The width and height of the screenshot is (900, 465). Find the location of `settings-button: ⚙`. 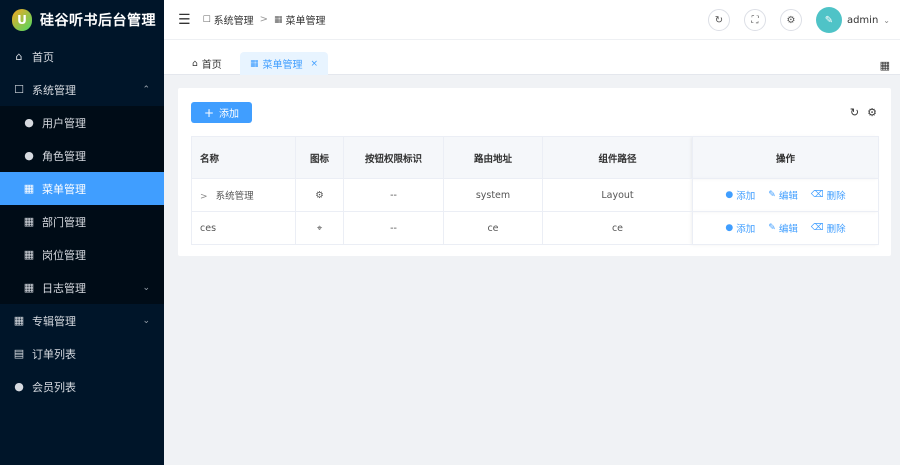

settings-button: ⚙ is located at coordinates (790, 20).